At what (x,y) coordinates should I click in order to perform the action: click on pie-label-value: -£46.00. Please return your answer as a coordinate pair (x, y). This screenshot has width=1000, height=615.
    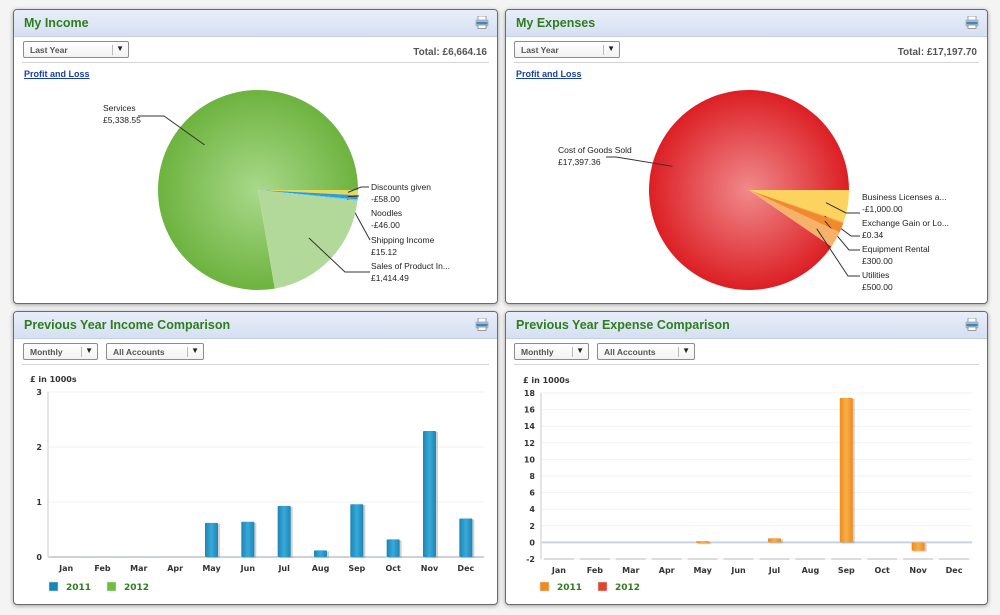
    Looking at the image, I should click on (385, 225).